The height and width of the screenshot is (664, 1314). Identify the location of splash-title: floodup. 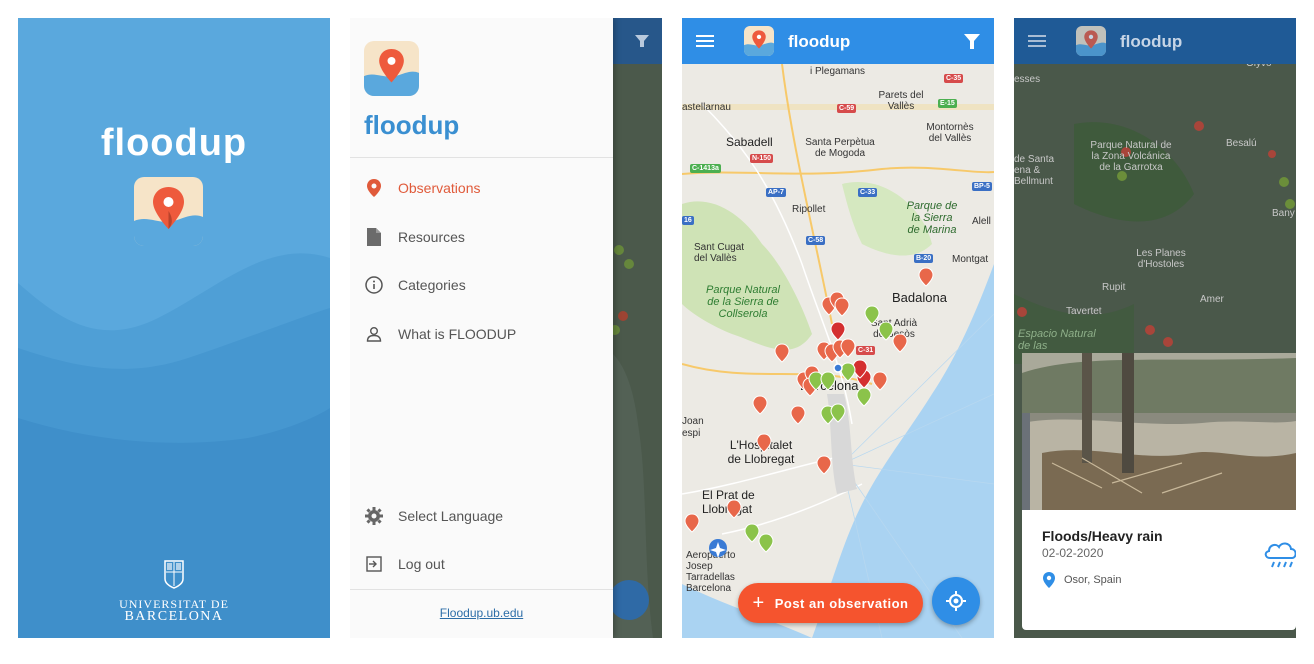
(174, 143).